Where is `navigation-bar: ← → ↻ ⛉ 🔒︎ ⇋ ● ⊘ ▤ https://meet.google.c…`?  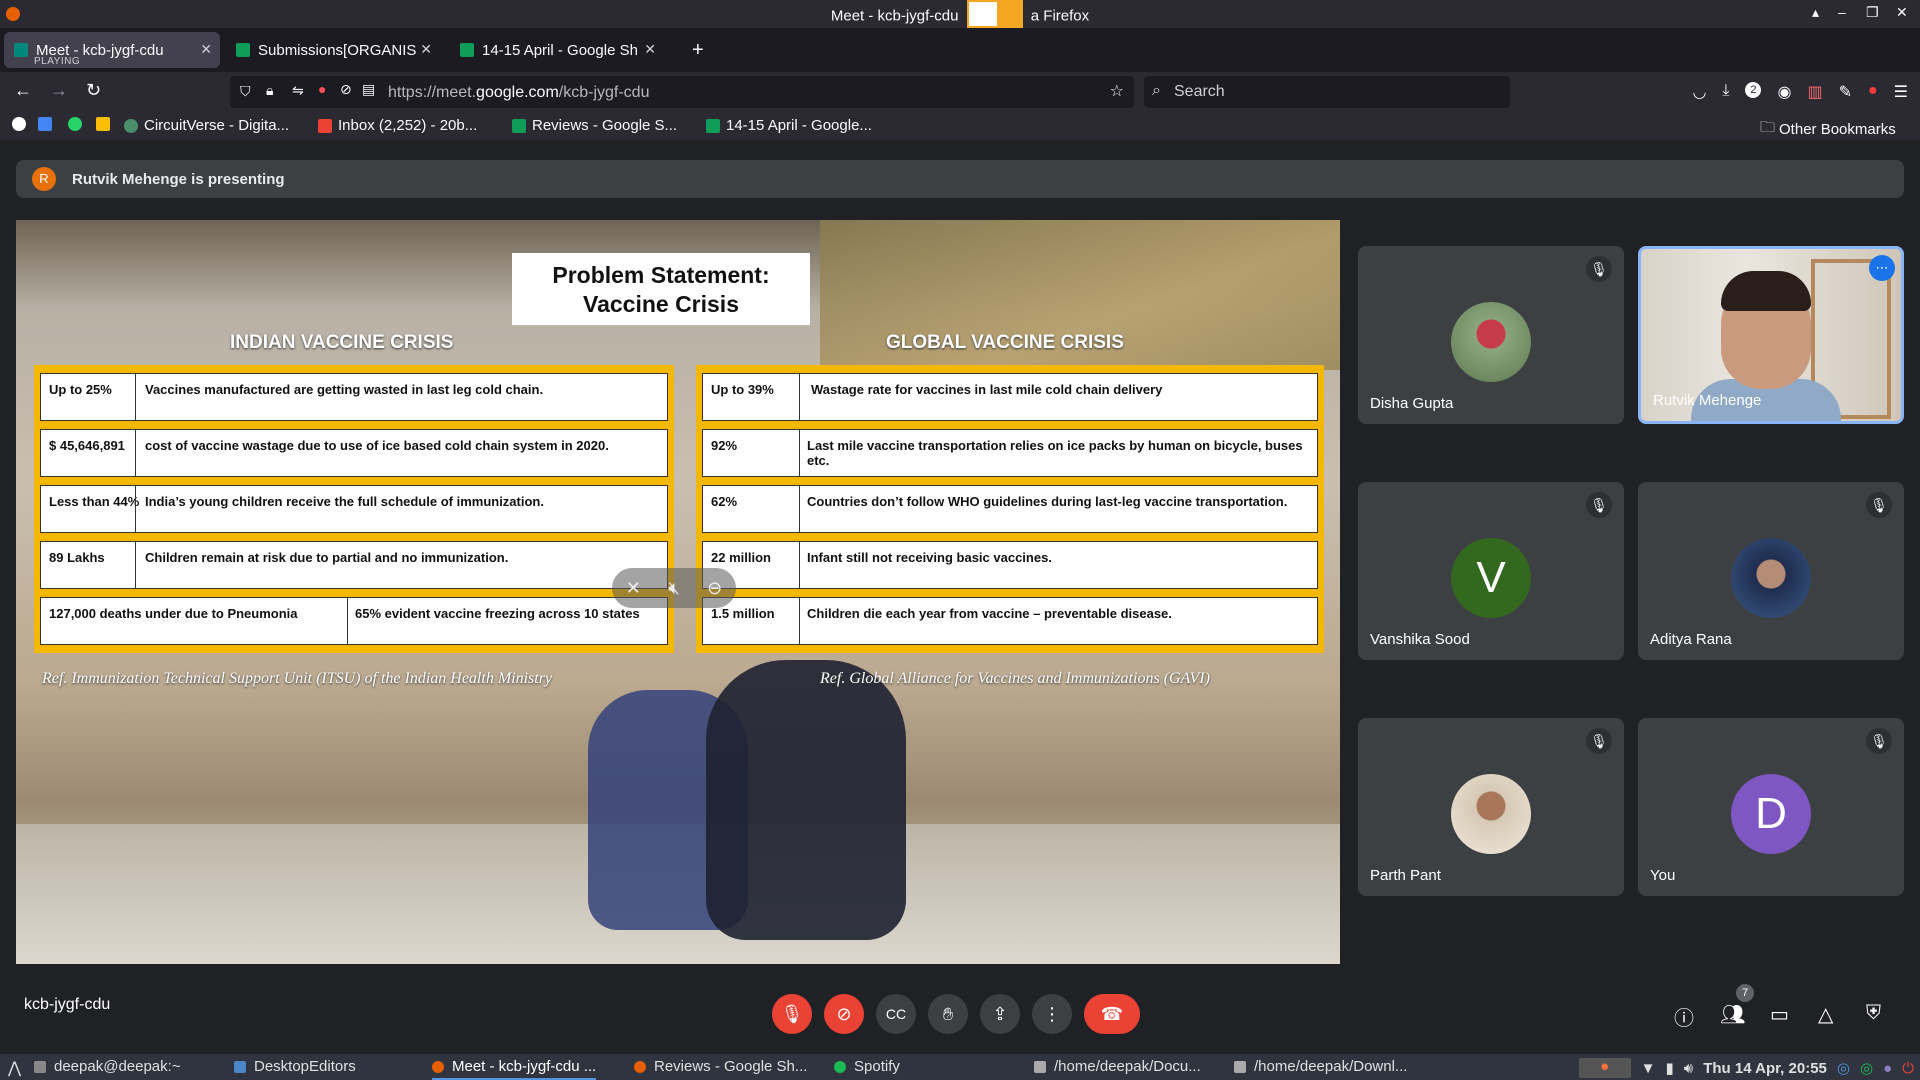 navigation-bar: ← → ↻ ⛉ 🔒︎ ⇋ ● ⊘ ▤ https://meet.google.c… is located at coordinates (960, 92).